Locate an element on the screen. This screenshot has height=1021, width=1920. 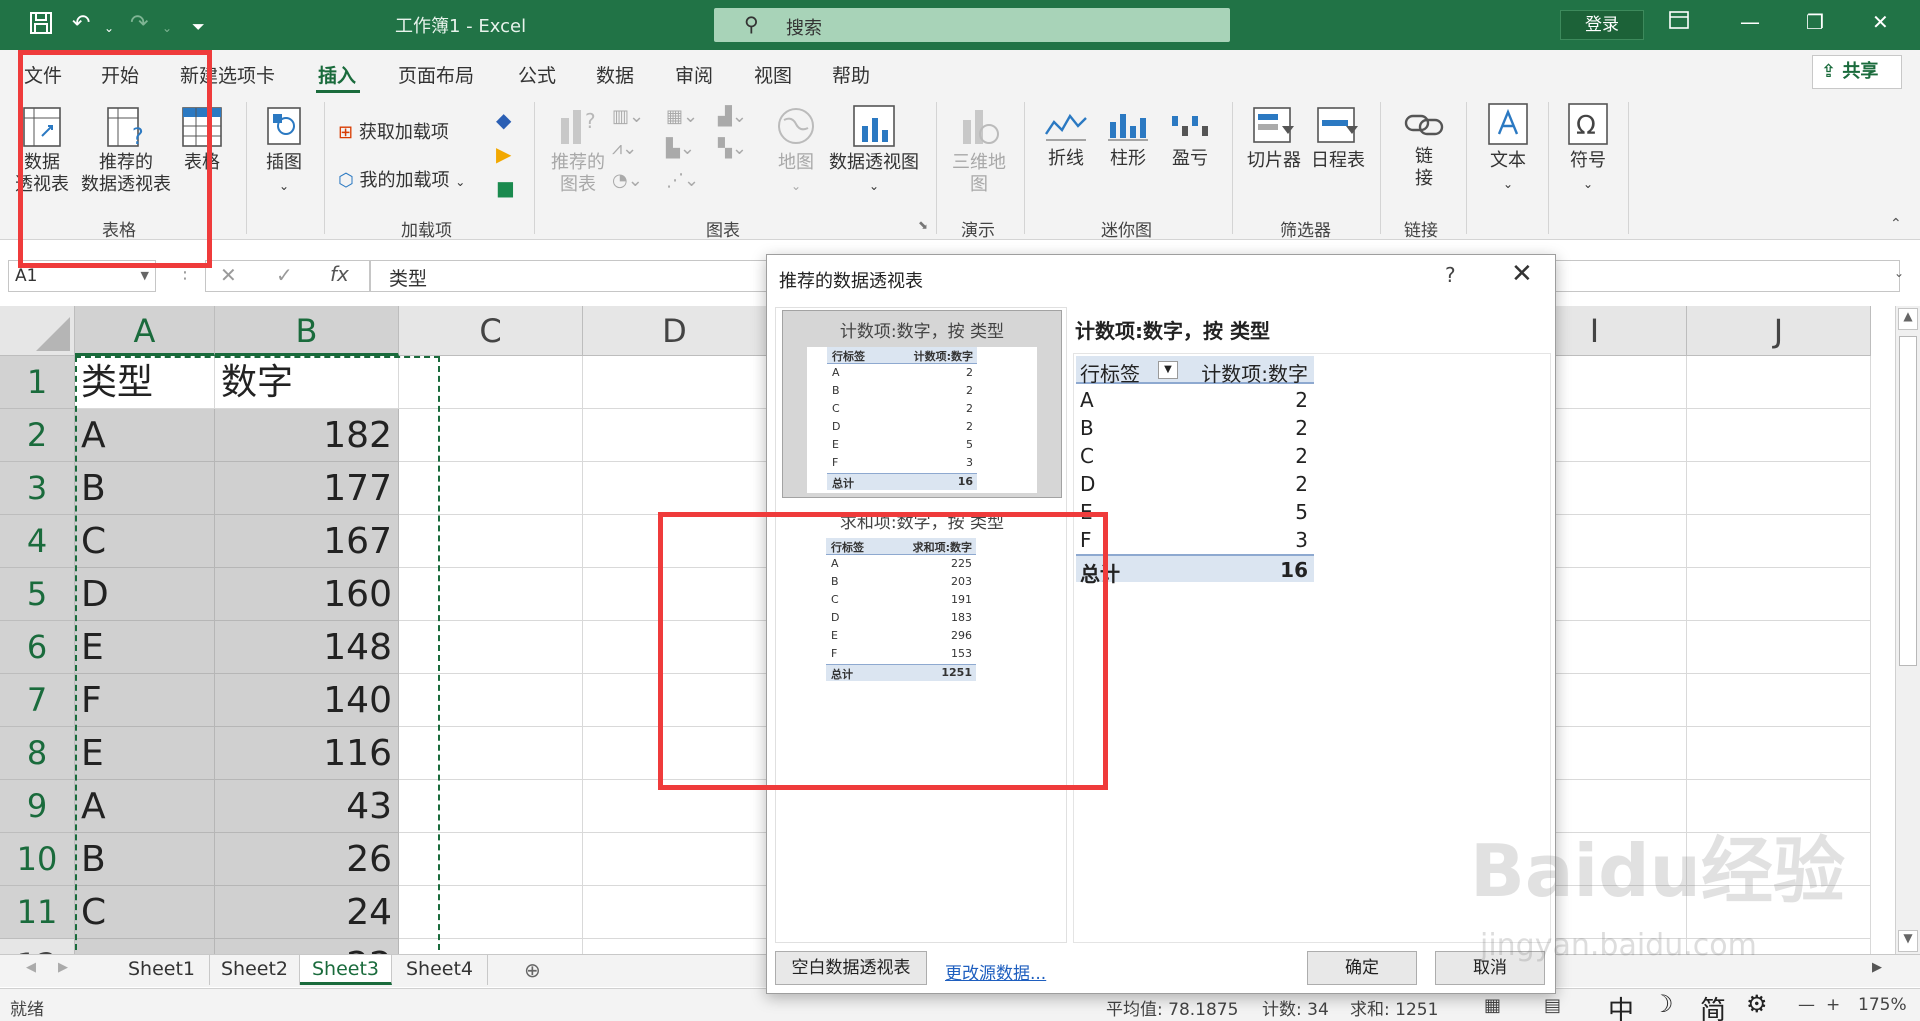
zoom-out-icon: — is located at coordinates (1806, 1005).